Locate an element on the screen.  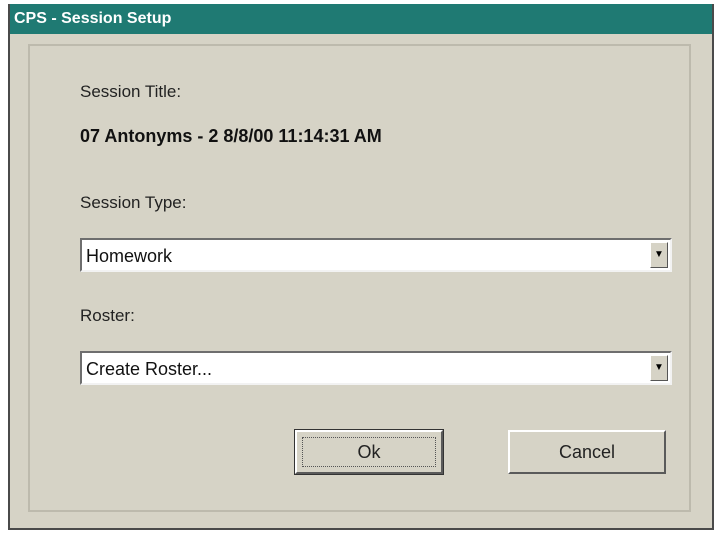
session-type-dropdown-button: ▼ is located at coordinates (659, 255).